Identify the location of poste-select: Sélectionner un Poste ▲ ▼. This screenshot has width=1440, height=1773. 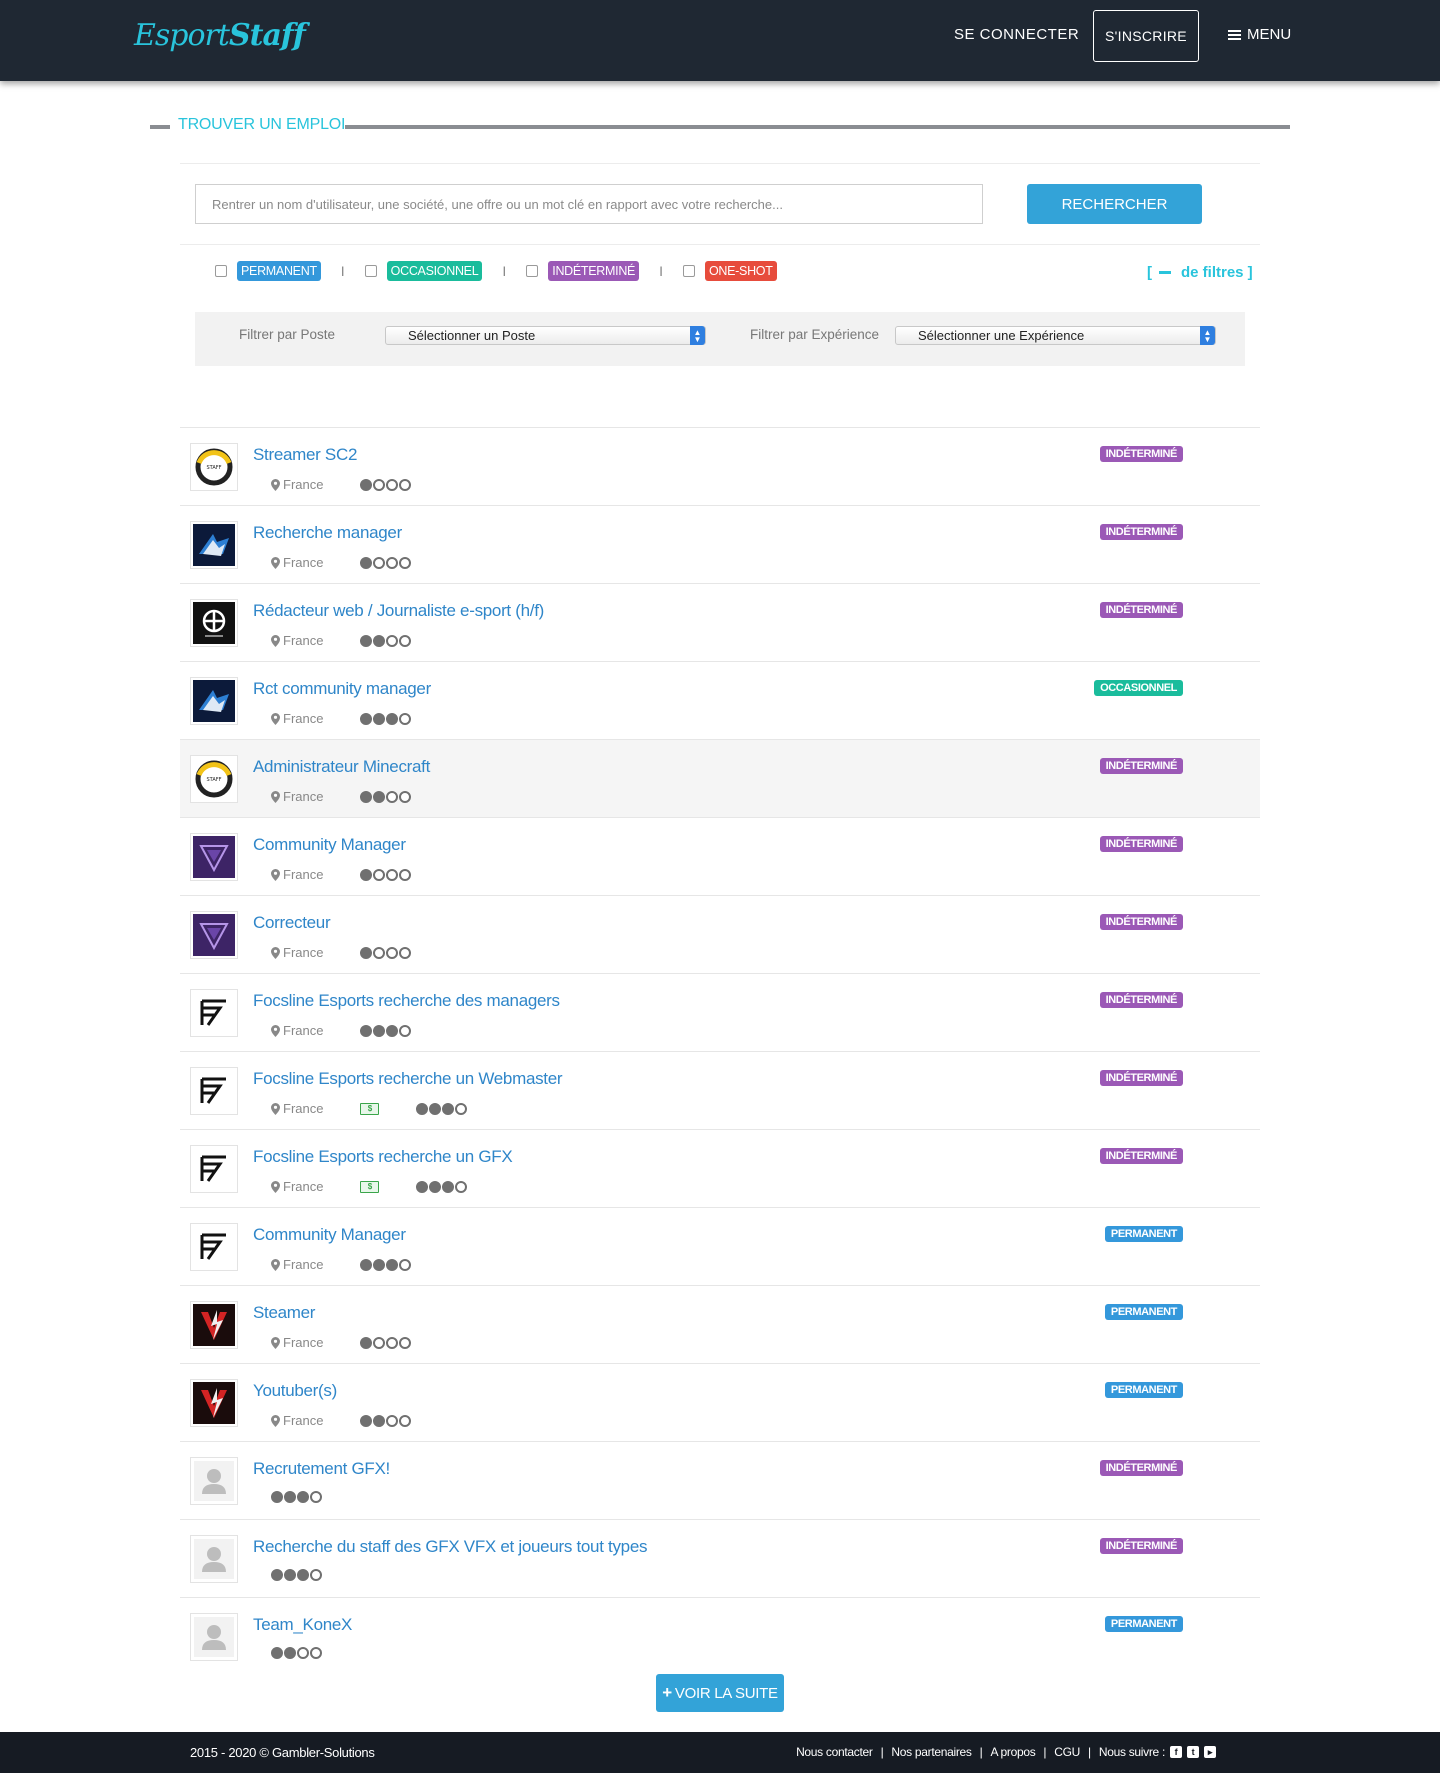
(545, 335).